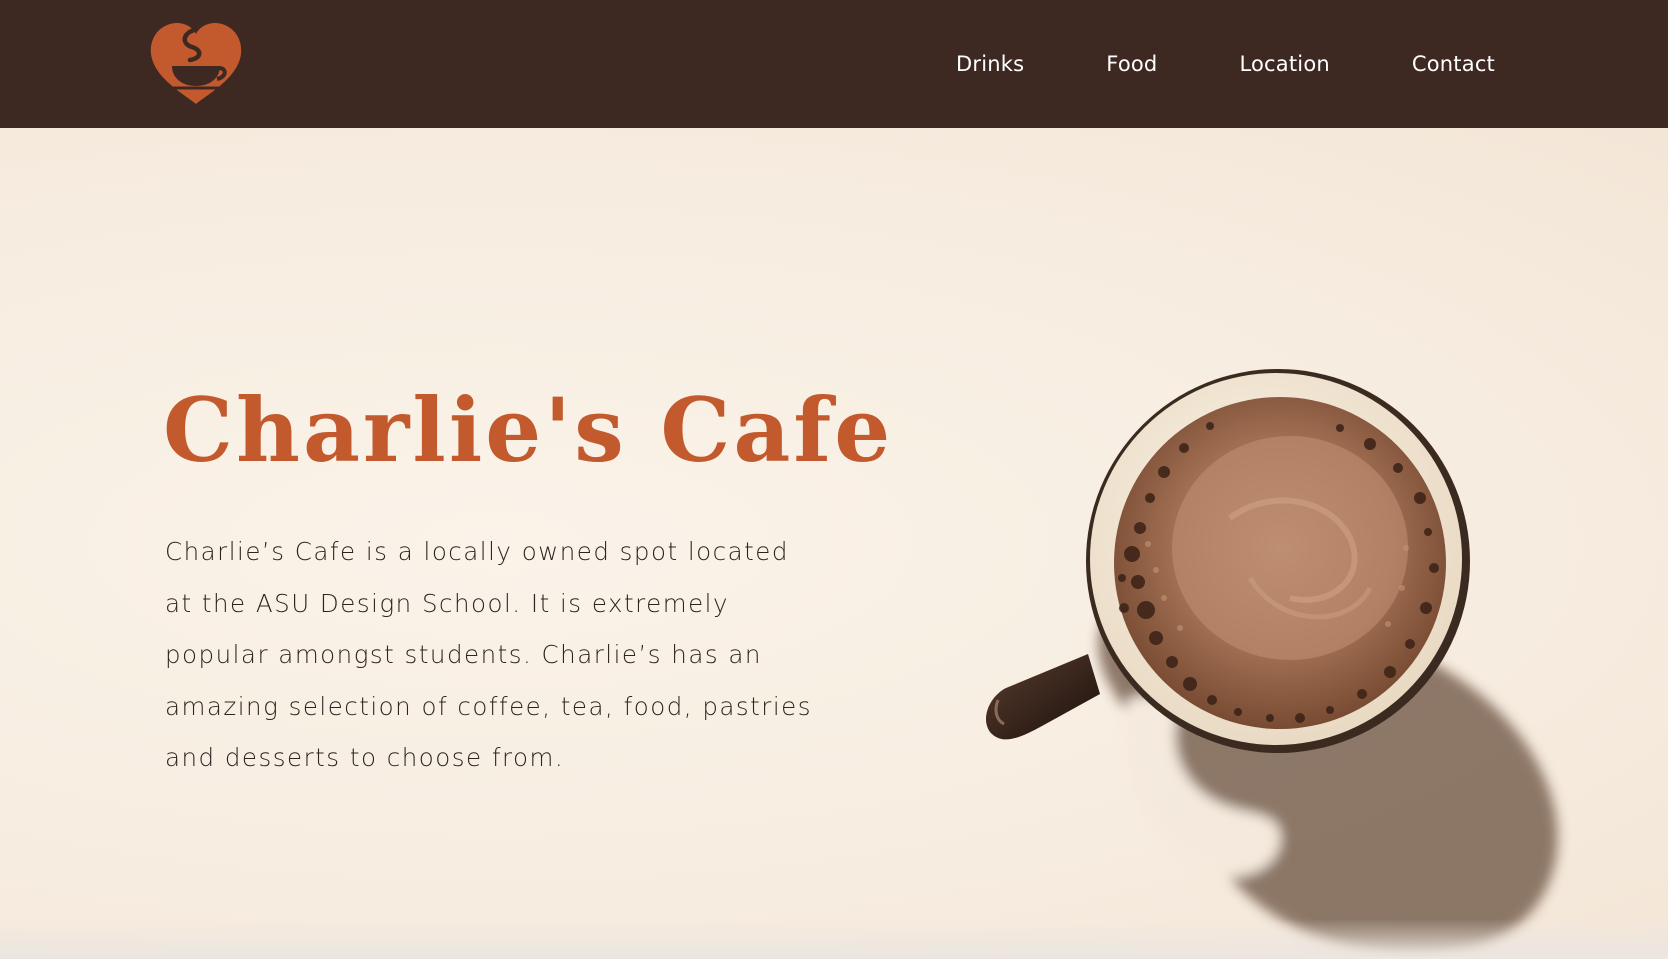 The image size is (1668, 959). Describe the element at coordinates (1225, 64) in the screenshot. I see `main-nav: Drinks Food Location Contact` at that location.